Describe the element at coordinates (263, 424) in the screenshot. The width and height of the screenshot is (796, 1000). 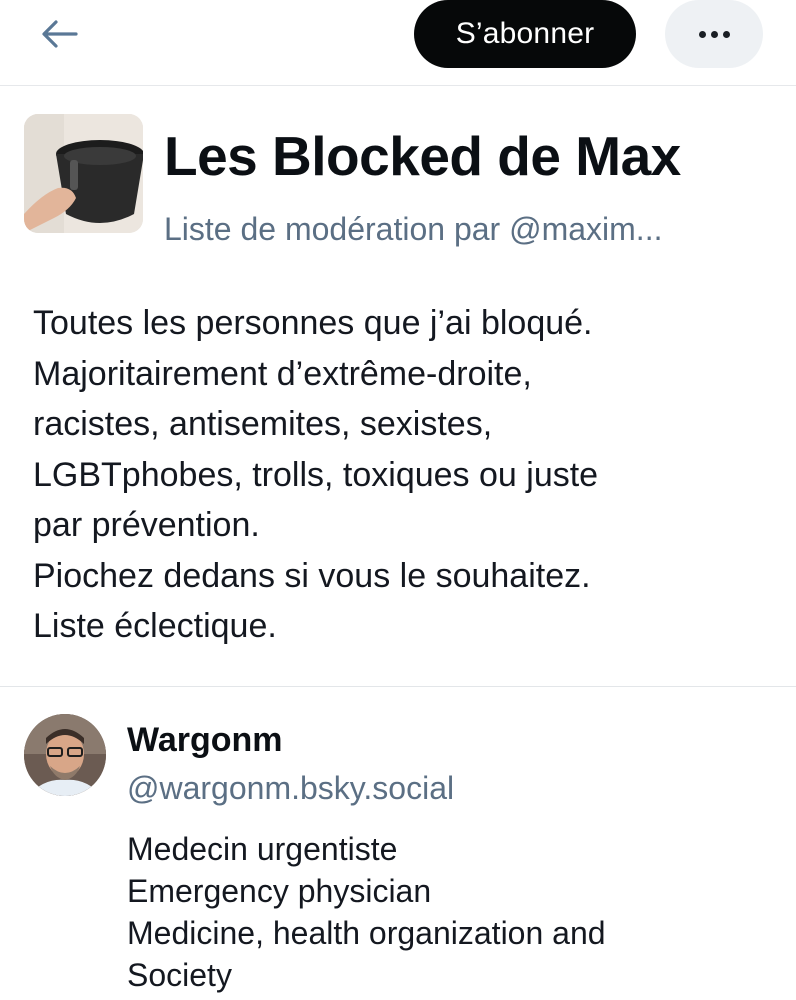
I see `description-line: racistes, antisemites, sexistes,` at that location.